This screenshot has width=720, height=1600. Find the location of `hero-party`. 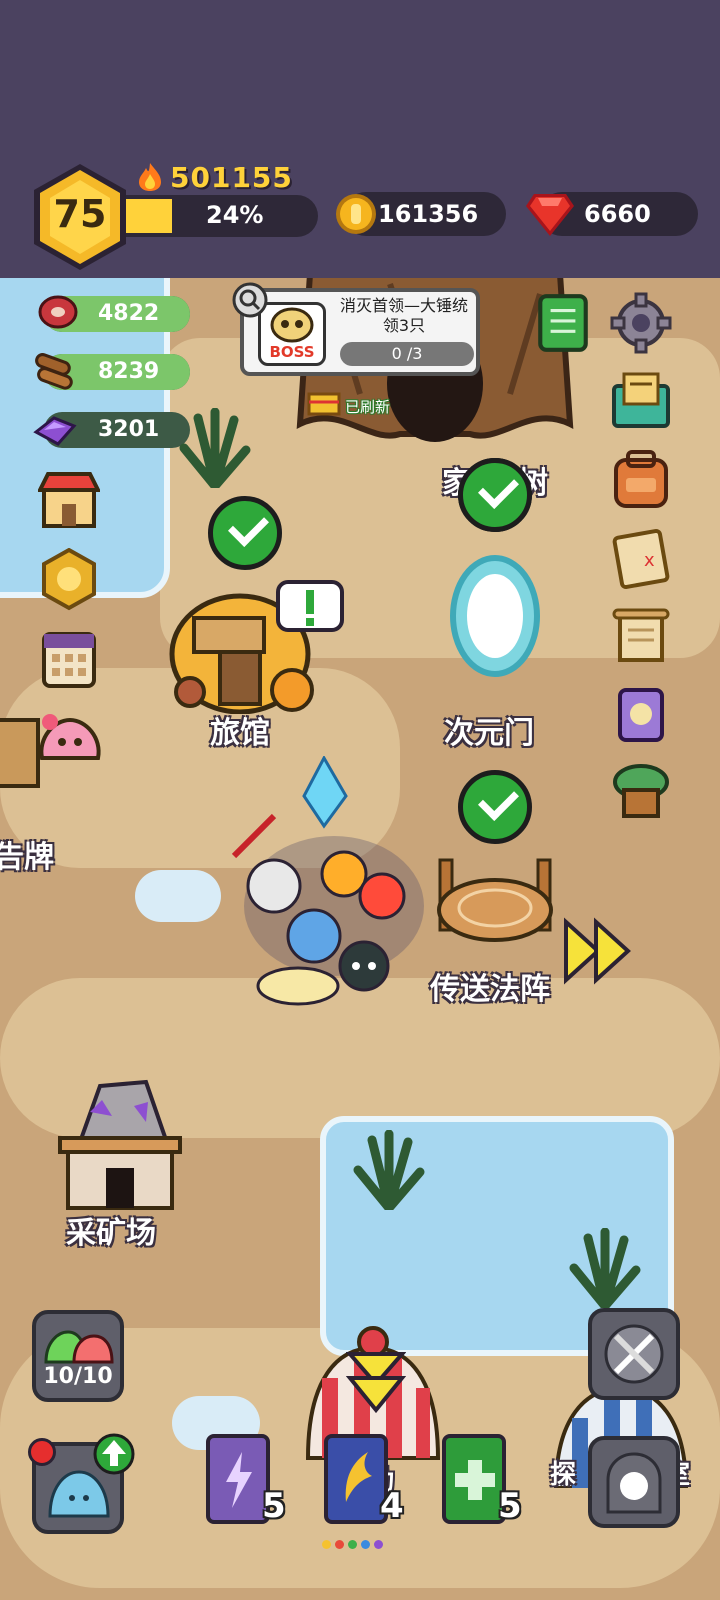

hero-party is located at coordinates (329, 886).